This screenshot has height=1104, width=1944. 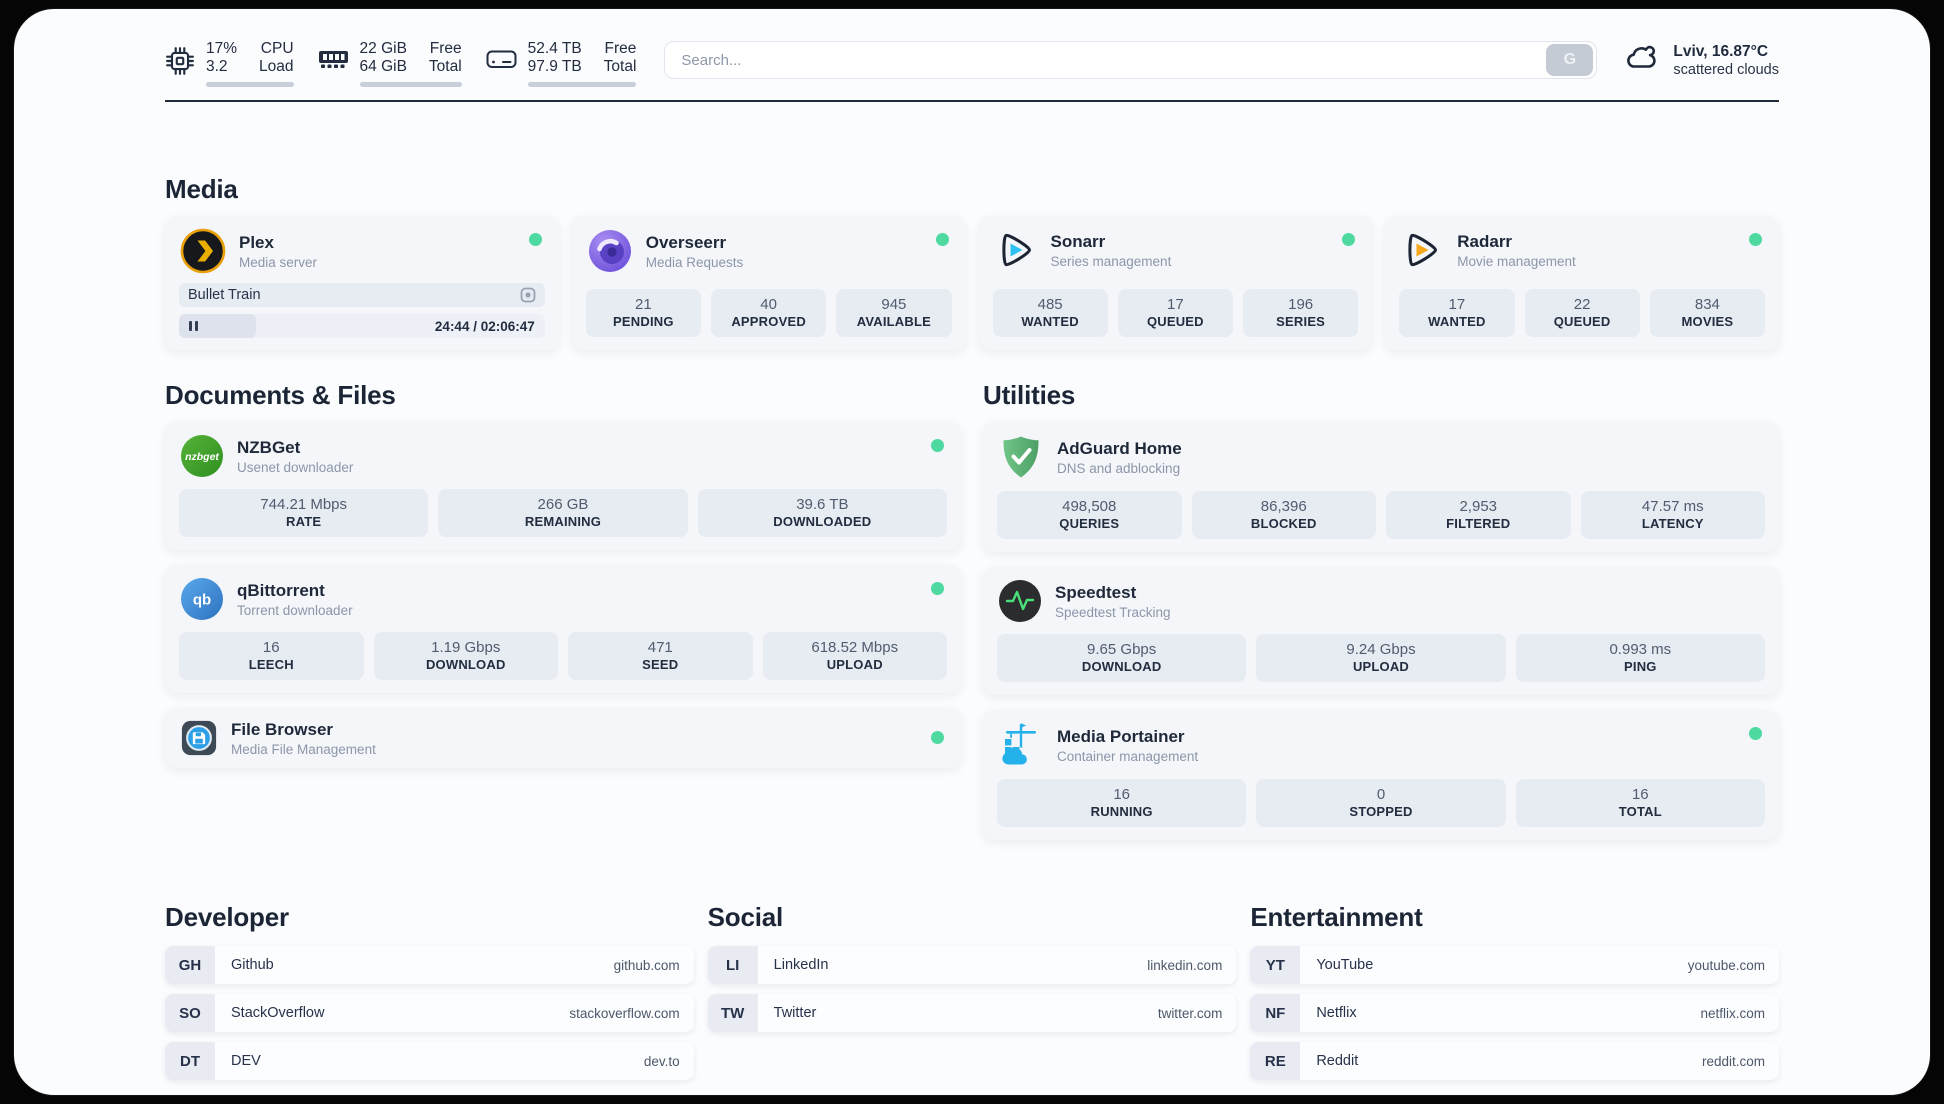 I want to click on app-subtitle: Series management, so click(x=1111, y=261).